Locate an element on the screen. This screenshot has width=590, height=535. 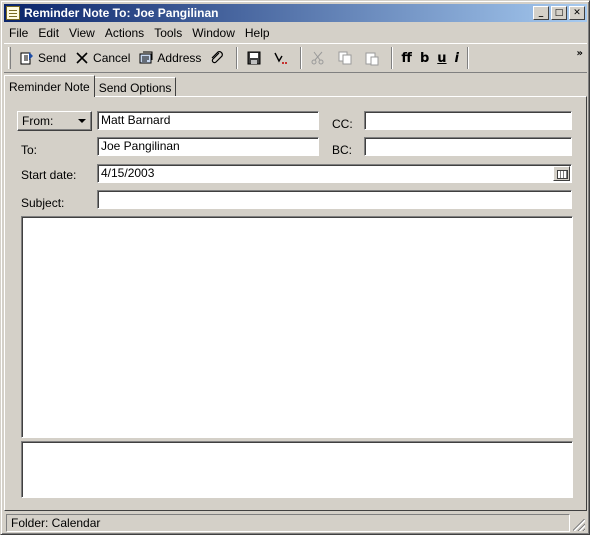
minimize-button: _ is located at coordinates (541, 13).